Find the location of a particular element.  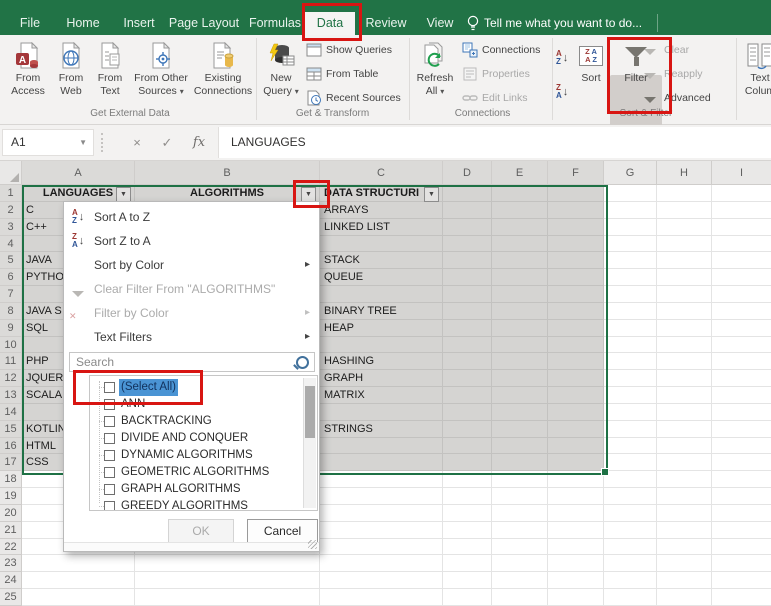

cell-A25 is located at coordinates (78, 597).